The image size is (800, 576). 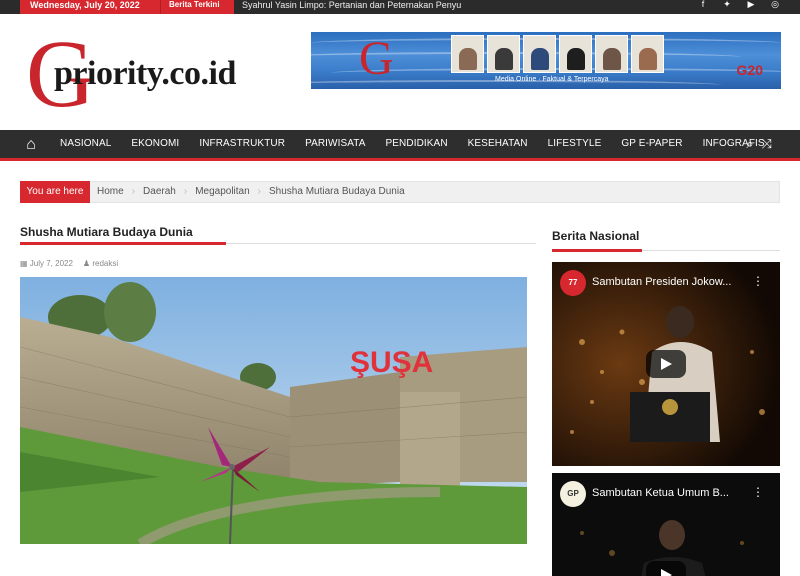 I want to click on logo-text: priority.co.id, so click(x=145, y=73).